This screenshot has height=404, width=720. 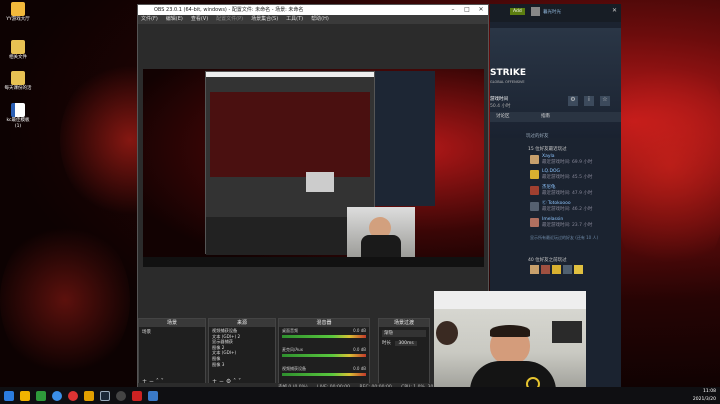 What do you see at coordinates (405, 138) in the screenshot?
I see `preview-steam-panel` at bounding box center [405, 138].